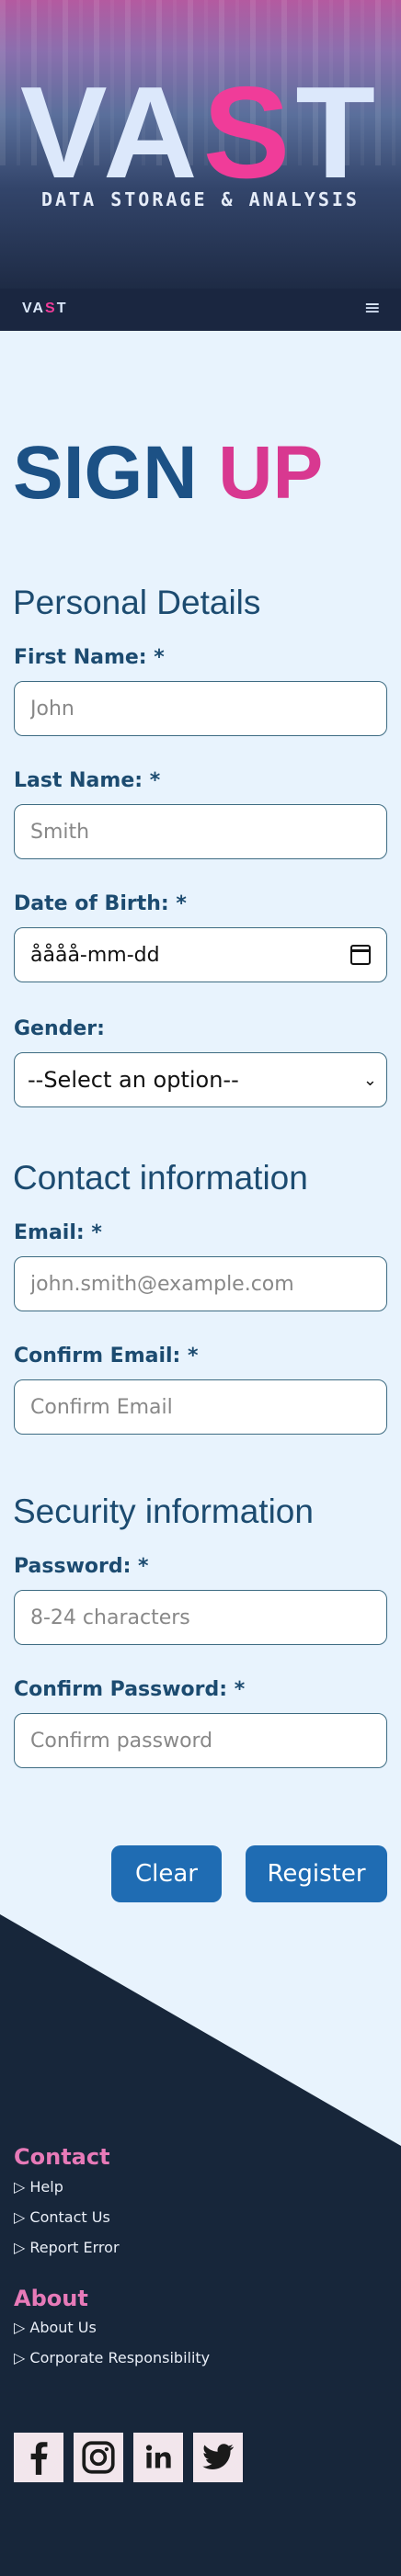 The height and width of the screenshot is (2576, 401). I want to click on confirm-password-field, so click(200, 1740).